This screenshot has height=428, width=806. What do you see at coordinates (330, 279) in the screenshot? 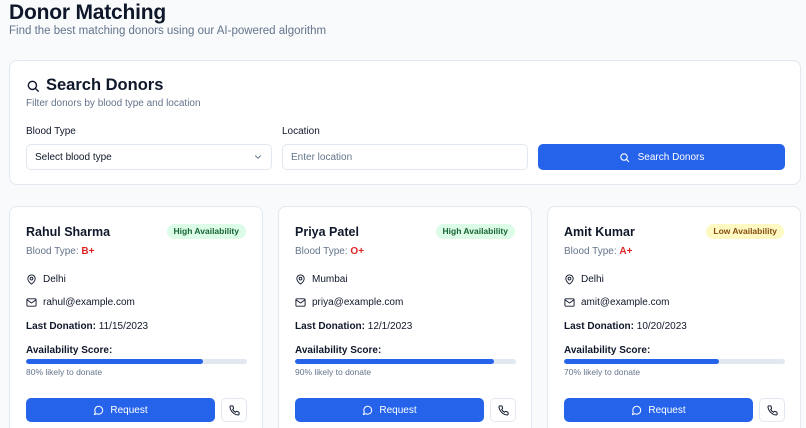
I see `donor-location: Mumbai` at bounding box center [330, 279].